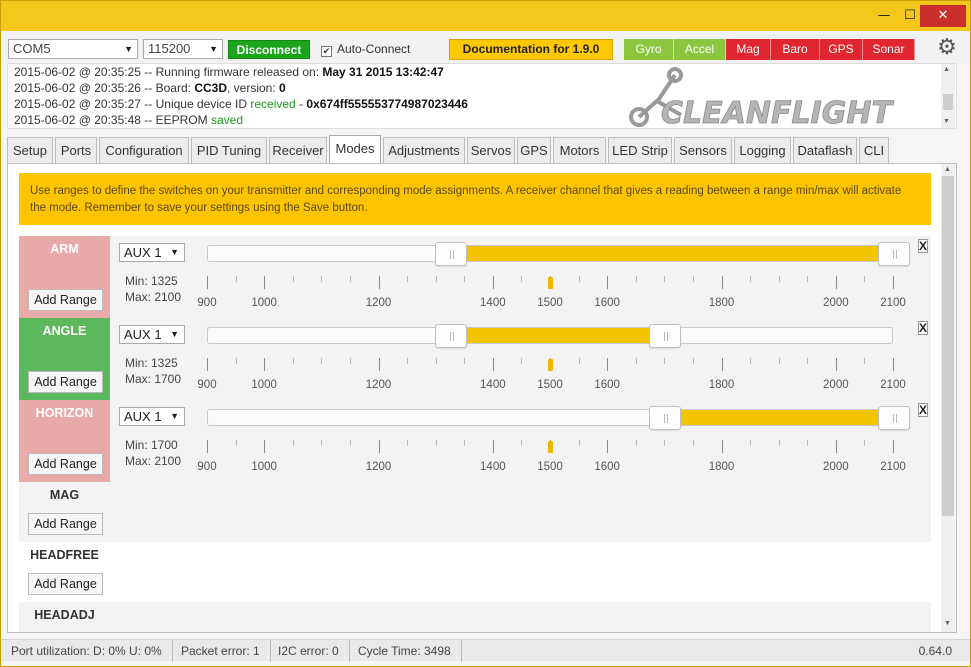  What do you see at coordinates (77, 104) in the screenshot?
I see `log-timestamp: 2015-06-02 @ 20:35:27` at bounding box center [77, 104].